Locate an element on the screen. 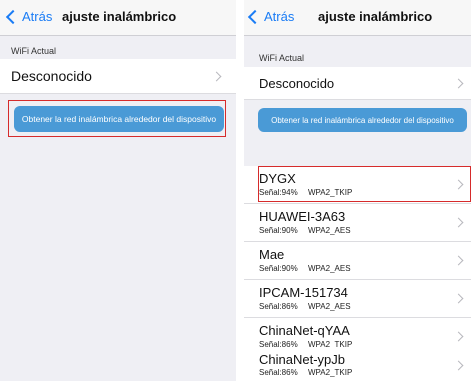 Image resolution: width=471 pixels, height=381 pixels. network-row: IPCAM-151734 Señal:86% WPA2_AES is located at coordinates (357, 299).